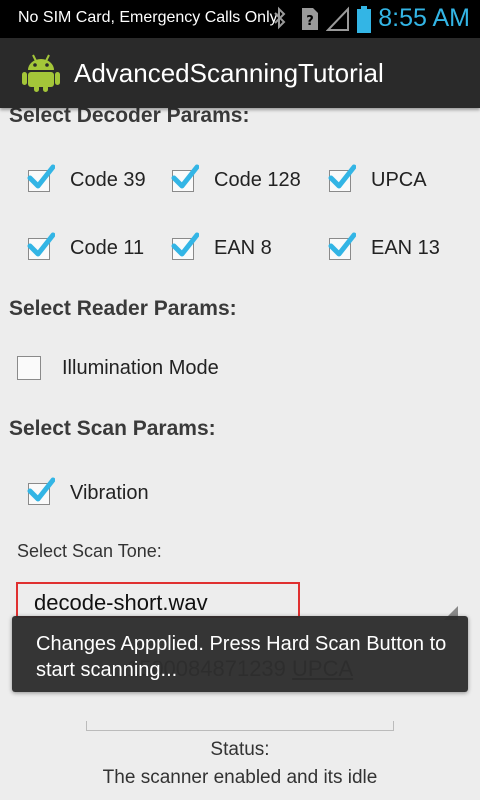 This screenshot has width=480, height=800. What do you see at coordinates (41, 74) in the screenshot?
I see `android-icon` at bounding box center [41, 74].